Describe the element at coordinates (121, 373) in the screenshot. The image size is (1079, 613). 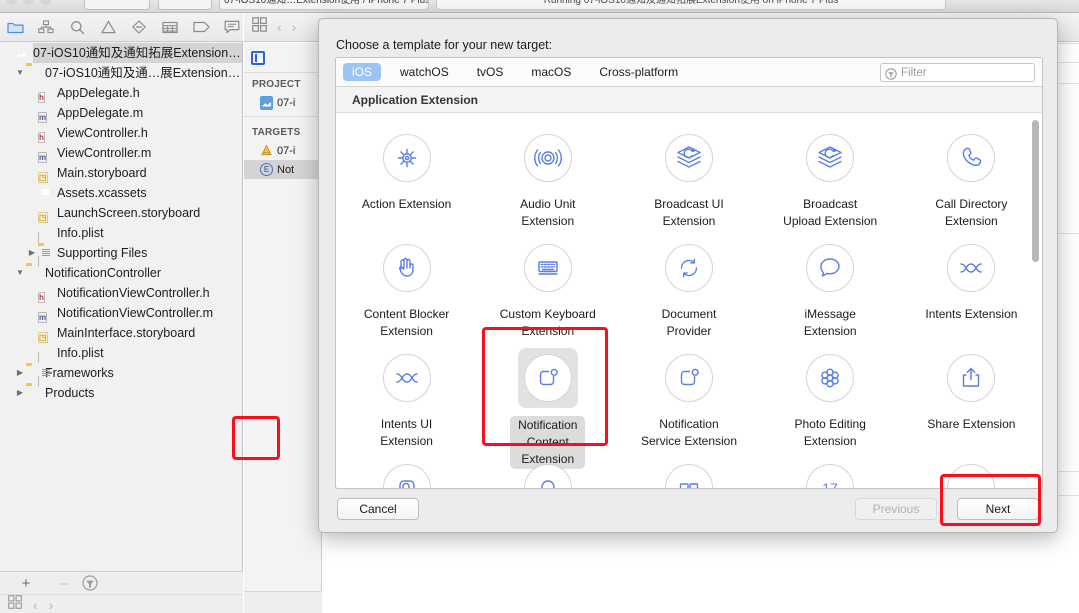
I see `navigator-row: ▶ Frameworks` at that location.